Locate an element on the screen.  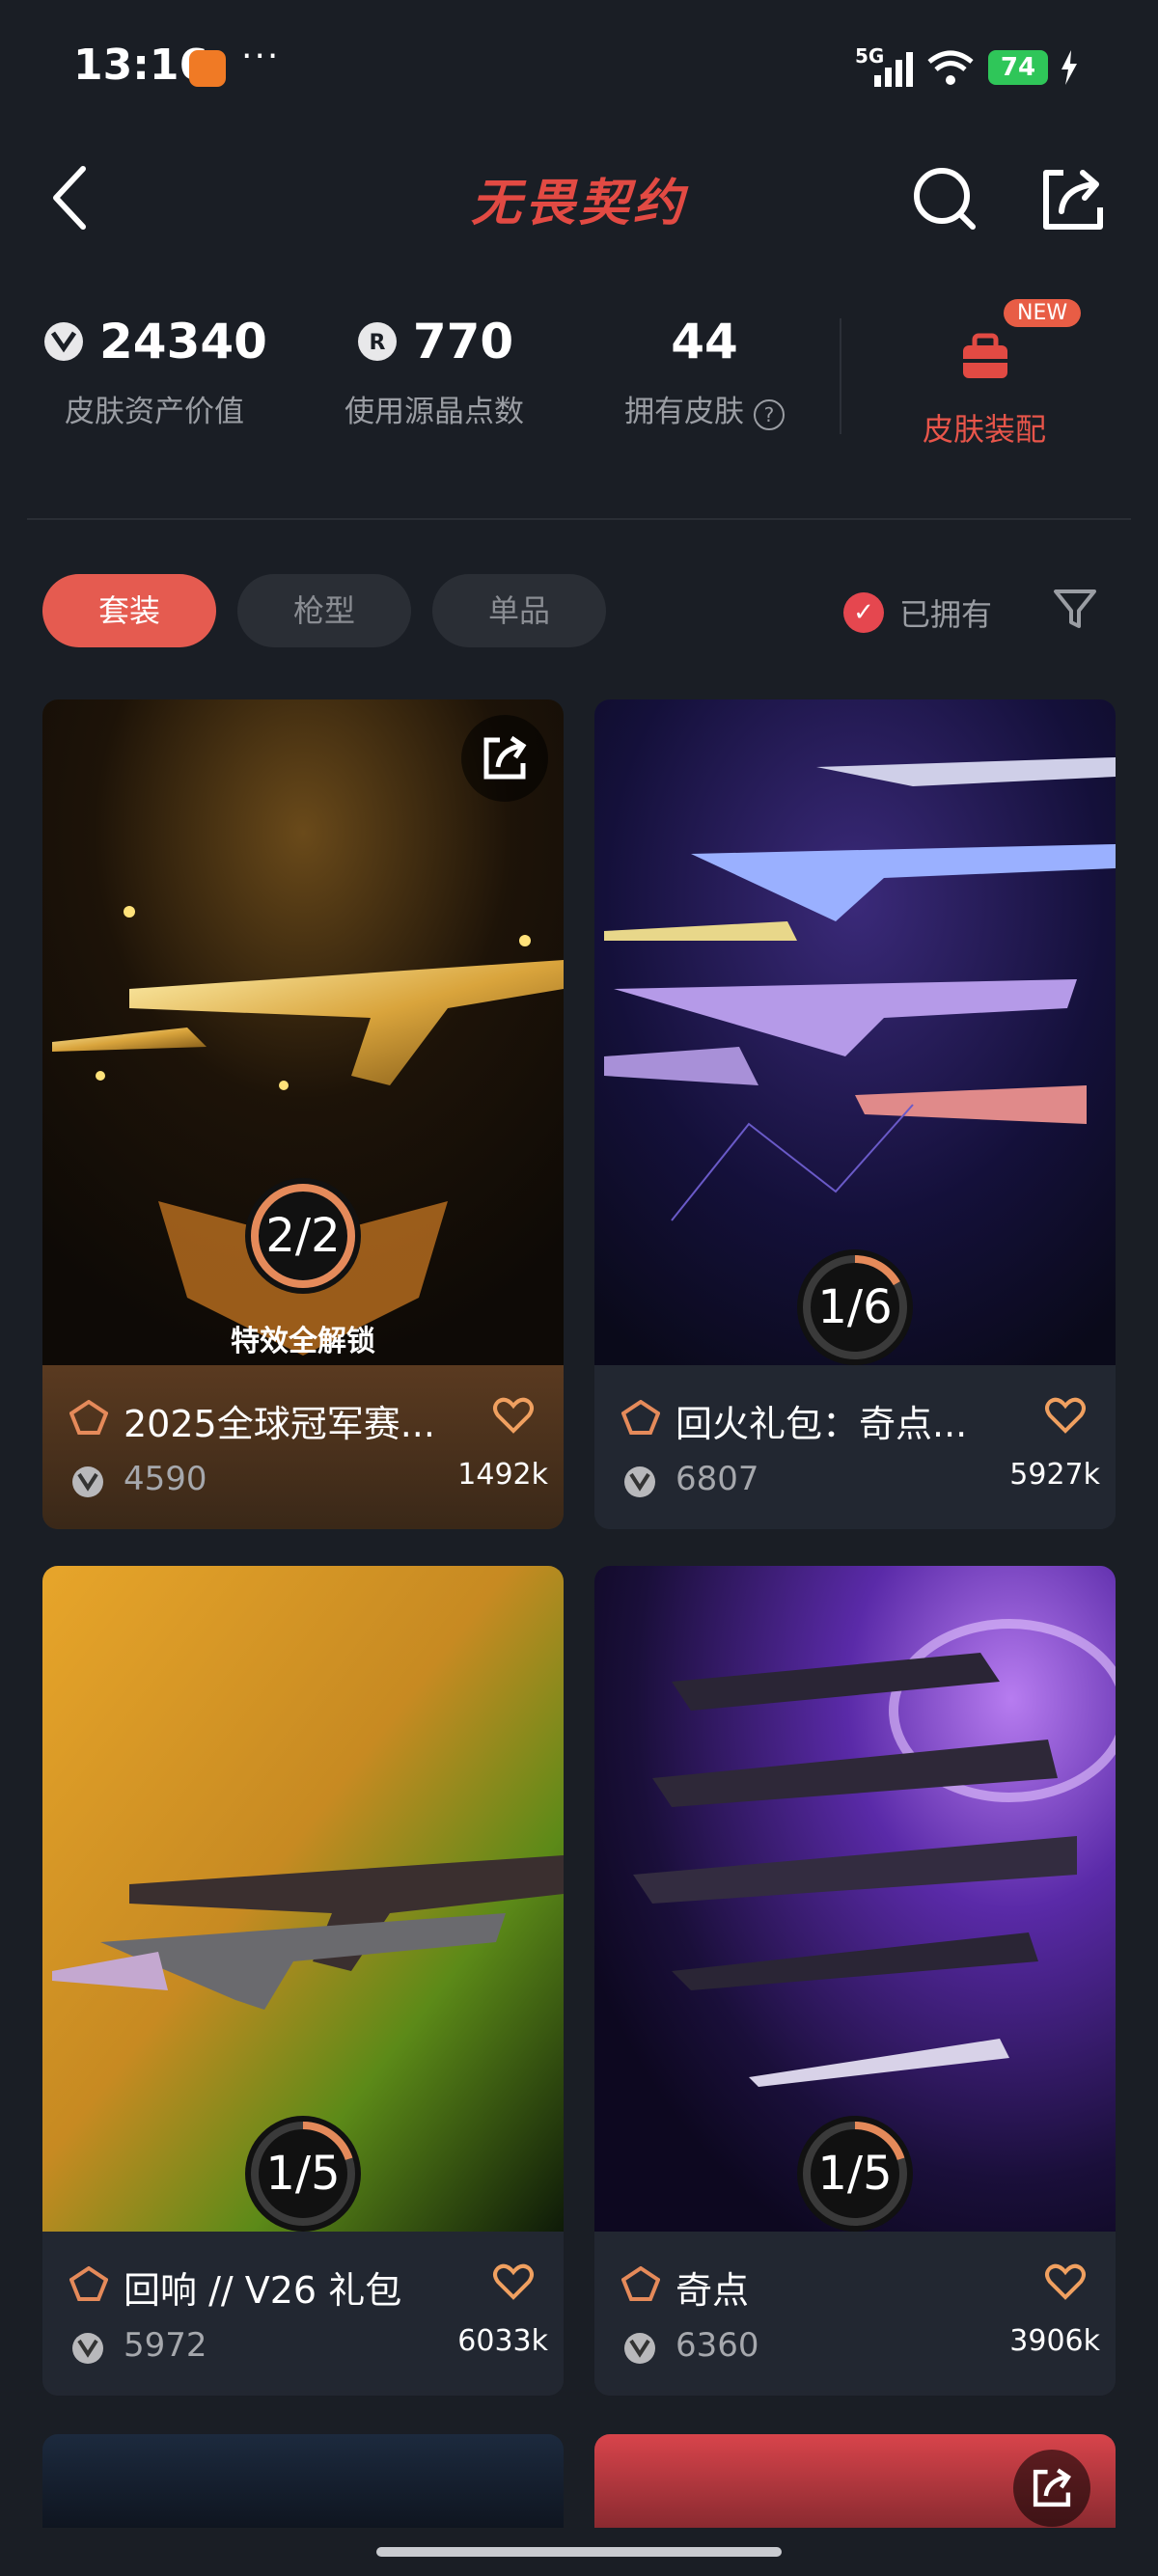
status-bar: 13:16 ··· 5G 74 is located at coordinates (579, 67).